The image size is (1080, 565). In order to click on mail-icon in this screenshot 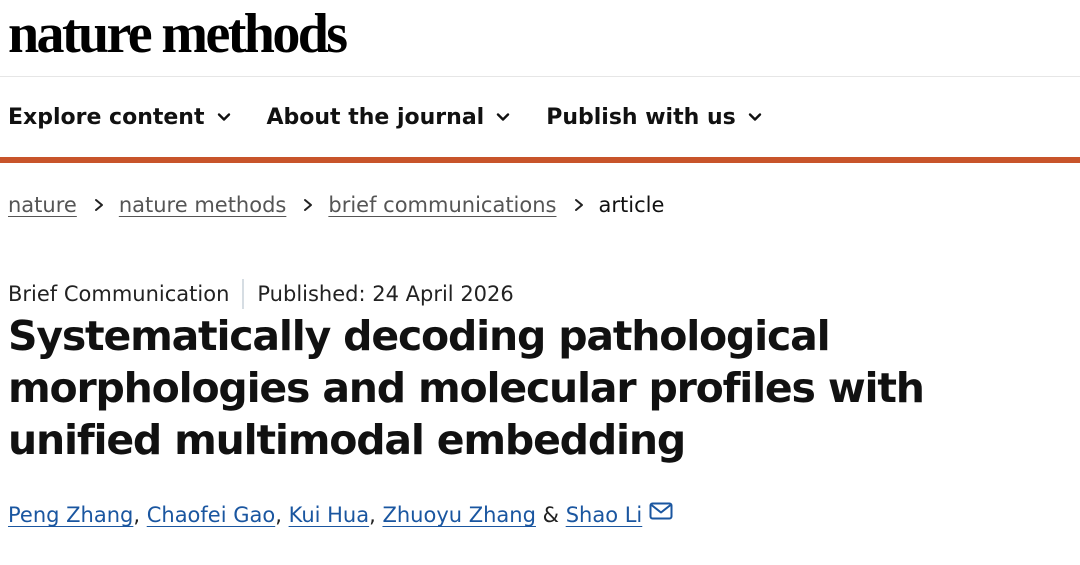, I will do `click(661, 511)`.